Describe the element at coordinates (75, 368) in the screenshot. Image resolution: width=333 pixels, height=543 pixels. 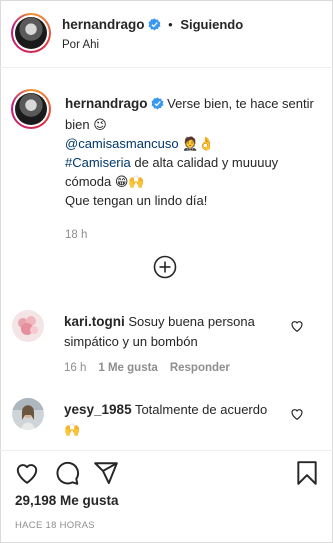
I see `comment-age: 16 h` at that location.